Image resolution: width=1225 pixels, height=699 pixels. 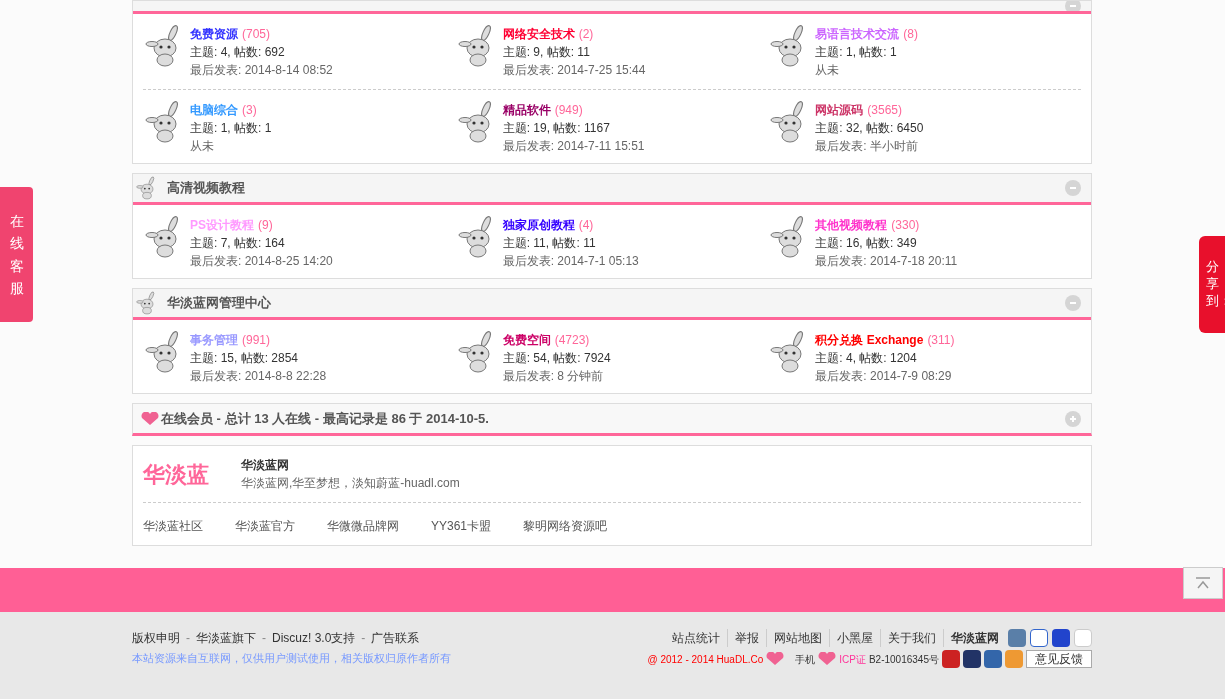 I want to click on friend-link: 华淡蓝官方, so click(x=265, y=526).